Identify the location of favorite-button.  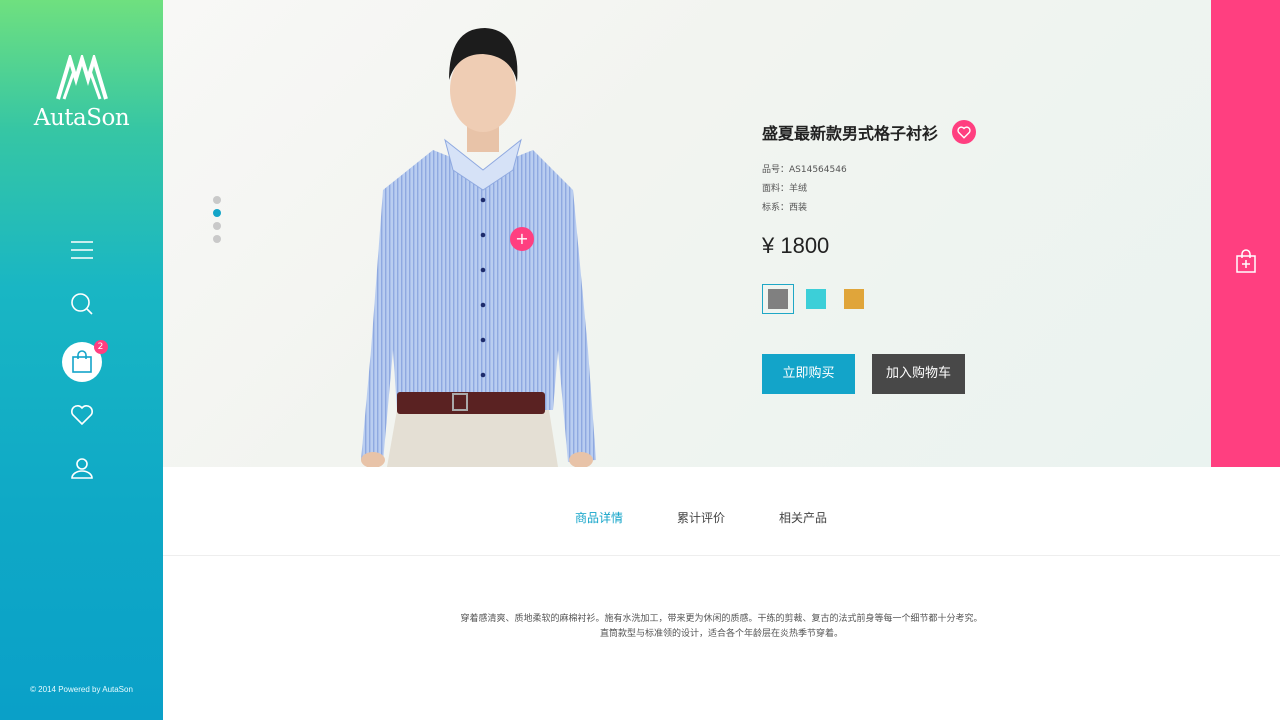
(964, 132).